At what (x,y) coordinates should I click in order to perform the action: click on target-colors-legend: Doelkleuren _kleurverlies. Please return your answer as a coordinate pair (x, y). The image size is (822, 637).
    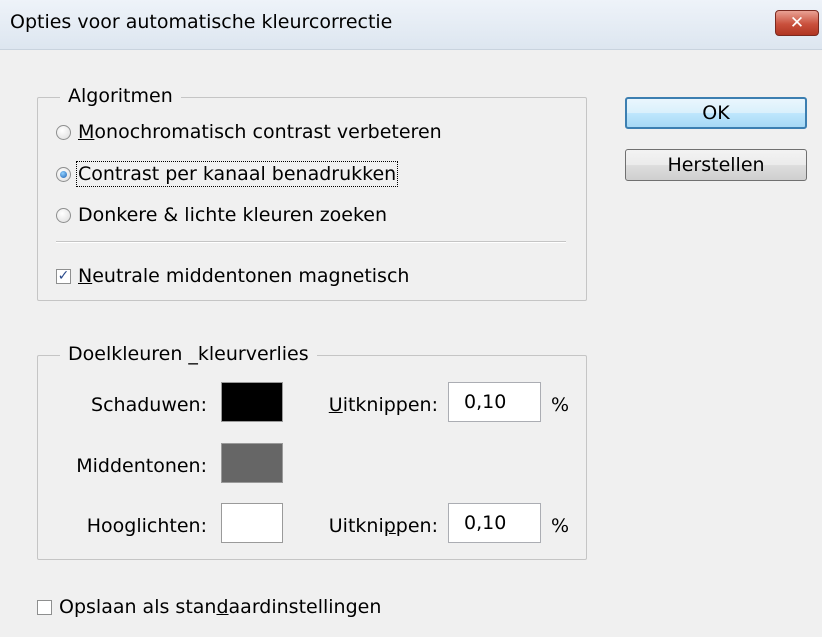
    Looking at the image, I should click on (188, 354).